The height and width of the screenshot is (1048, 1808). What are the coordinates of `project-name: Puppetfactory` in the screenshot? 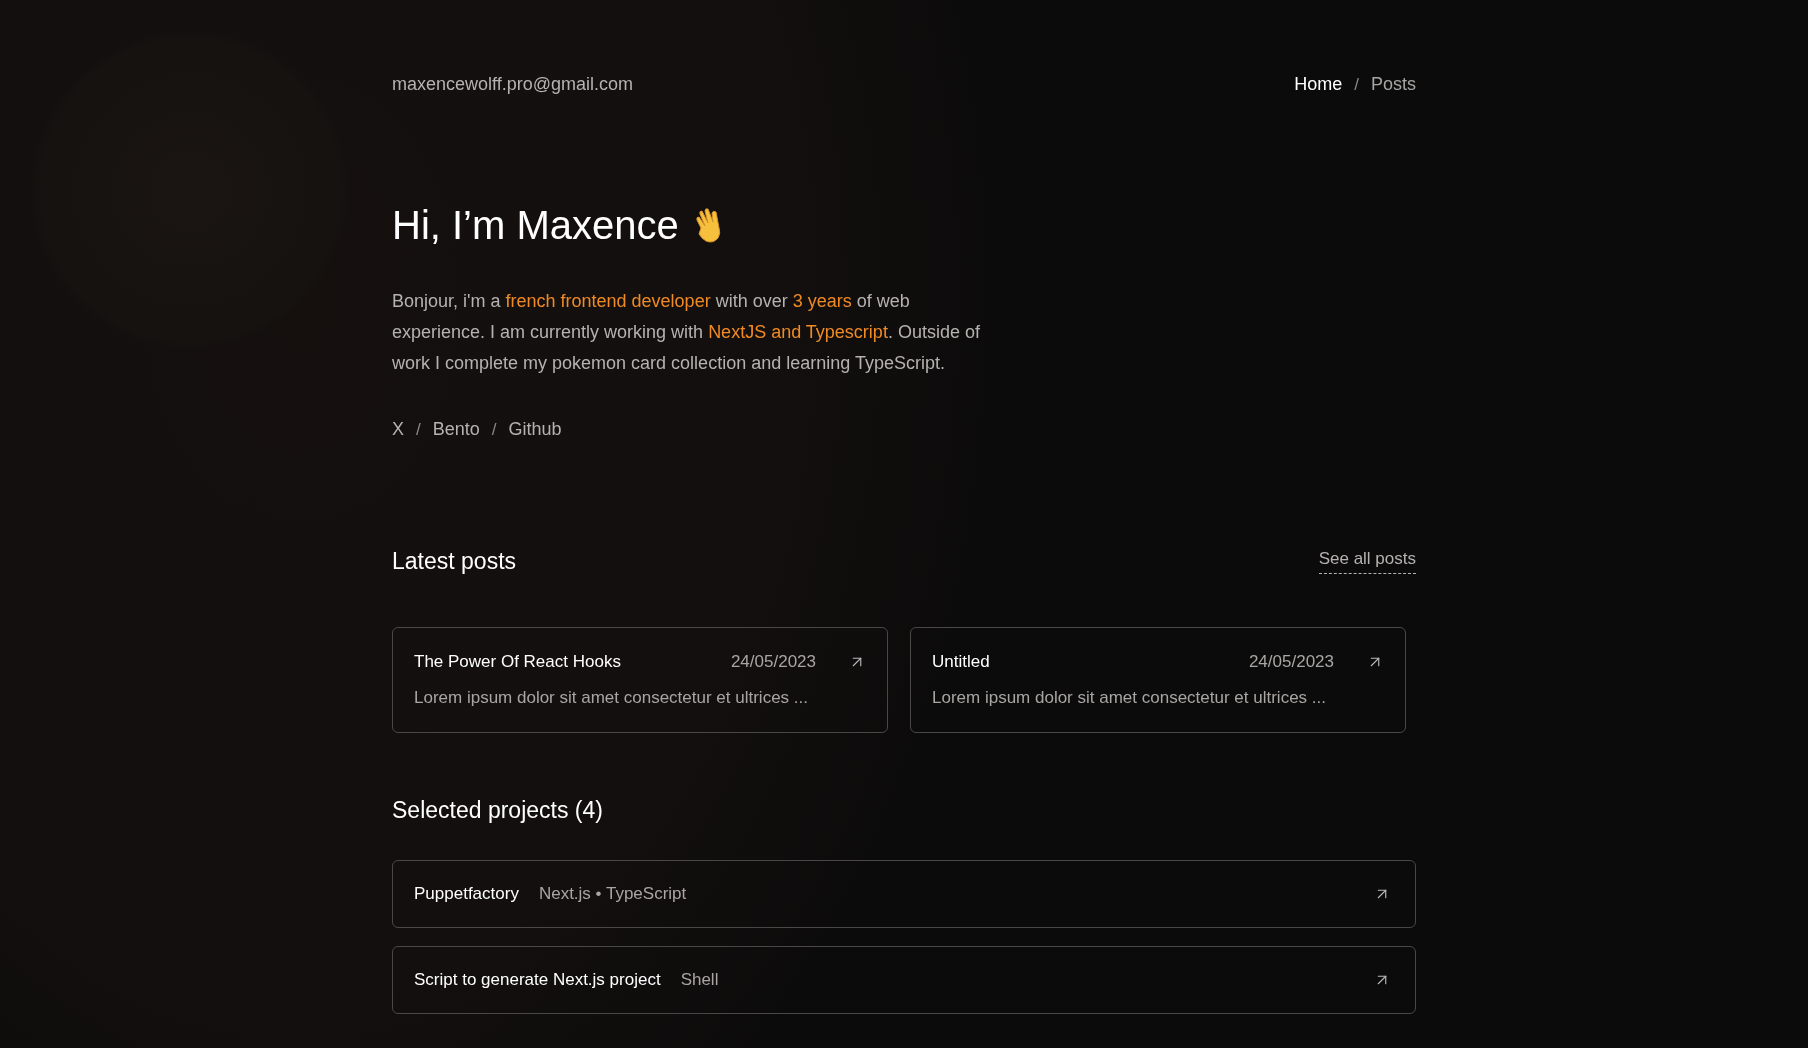 It's located at (466, 894).